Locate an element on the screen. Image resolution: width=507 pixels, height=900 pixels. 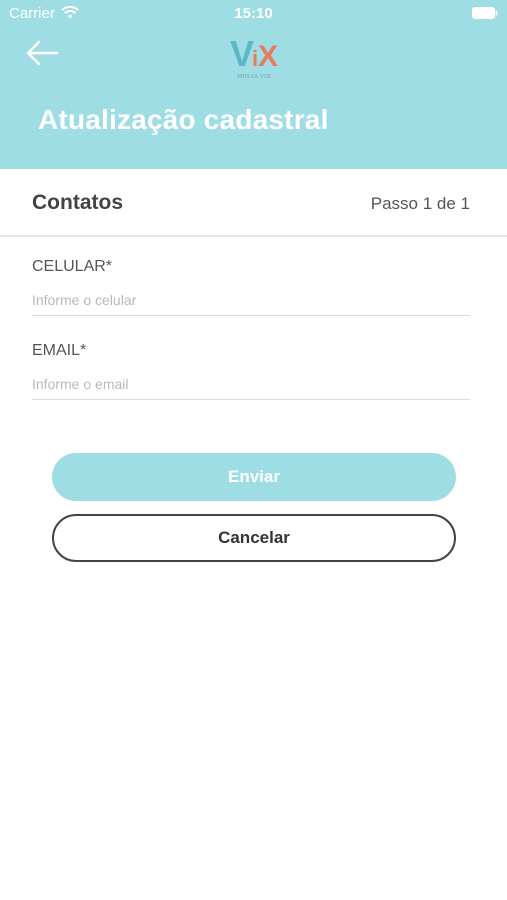
celular-input is located at coordinates (251, 300).